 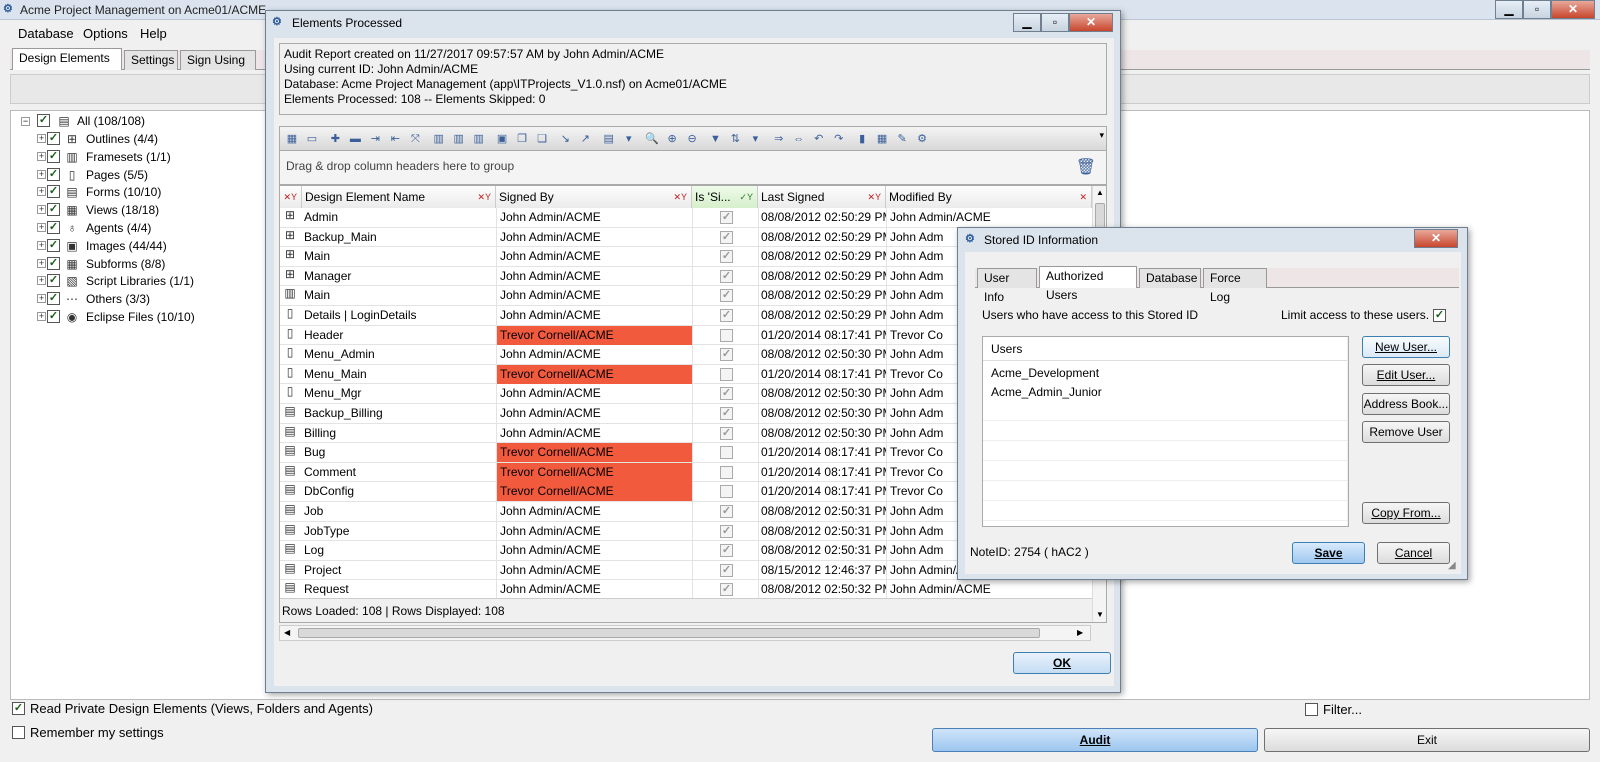 I want to click on cancel-button: Cancel, so click(x=1413, y=553).